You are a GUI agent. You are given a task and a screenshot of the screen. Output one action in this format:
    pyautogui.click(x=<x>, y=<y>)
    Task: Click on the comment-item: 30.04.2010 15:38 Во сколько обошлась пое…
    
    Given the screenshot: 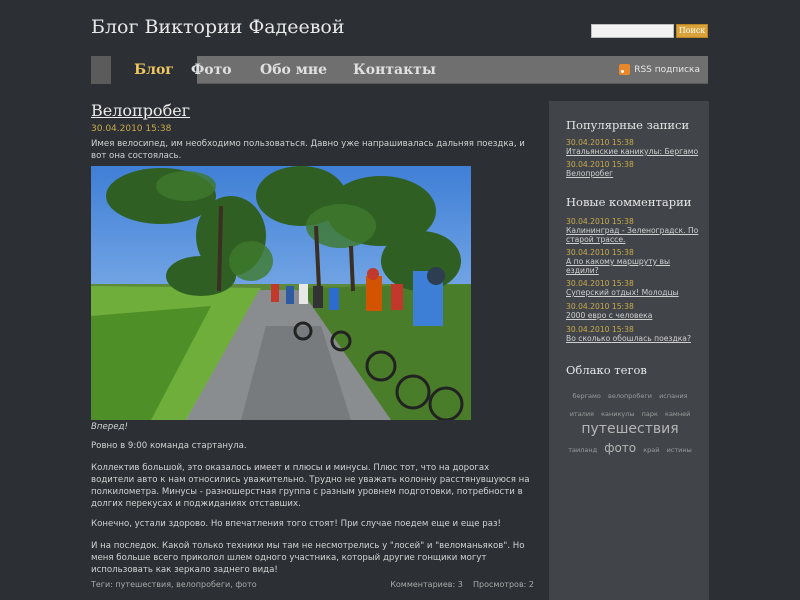 What is the action you would take?
    pyautogui.click(x=633, y=334)
    